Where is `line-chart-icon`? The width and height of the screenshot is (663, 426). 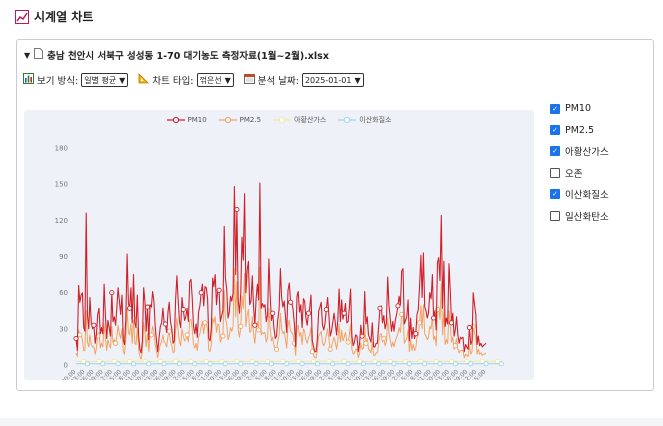 line-chart-icon is located at coordinates (22, 16).